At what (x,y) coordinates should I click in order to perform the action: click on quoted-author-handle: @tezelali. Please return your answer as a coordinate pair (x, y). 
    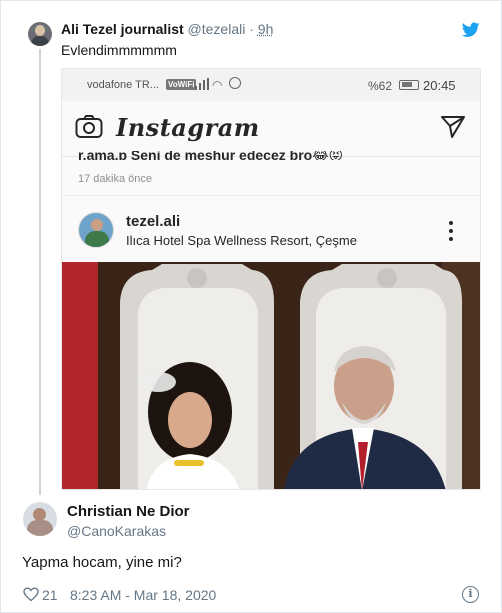
    Looking at the image, I should click on (217, 29).